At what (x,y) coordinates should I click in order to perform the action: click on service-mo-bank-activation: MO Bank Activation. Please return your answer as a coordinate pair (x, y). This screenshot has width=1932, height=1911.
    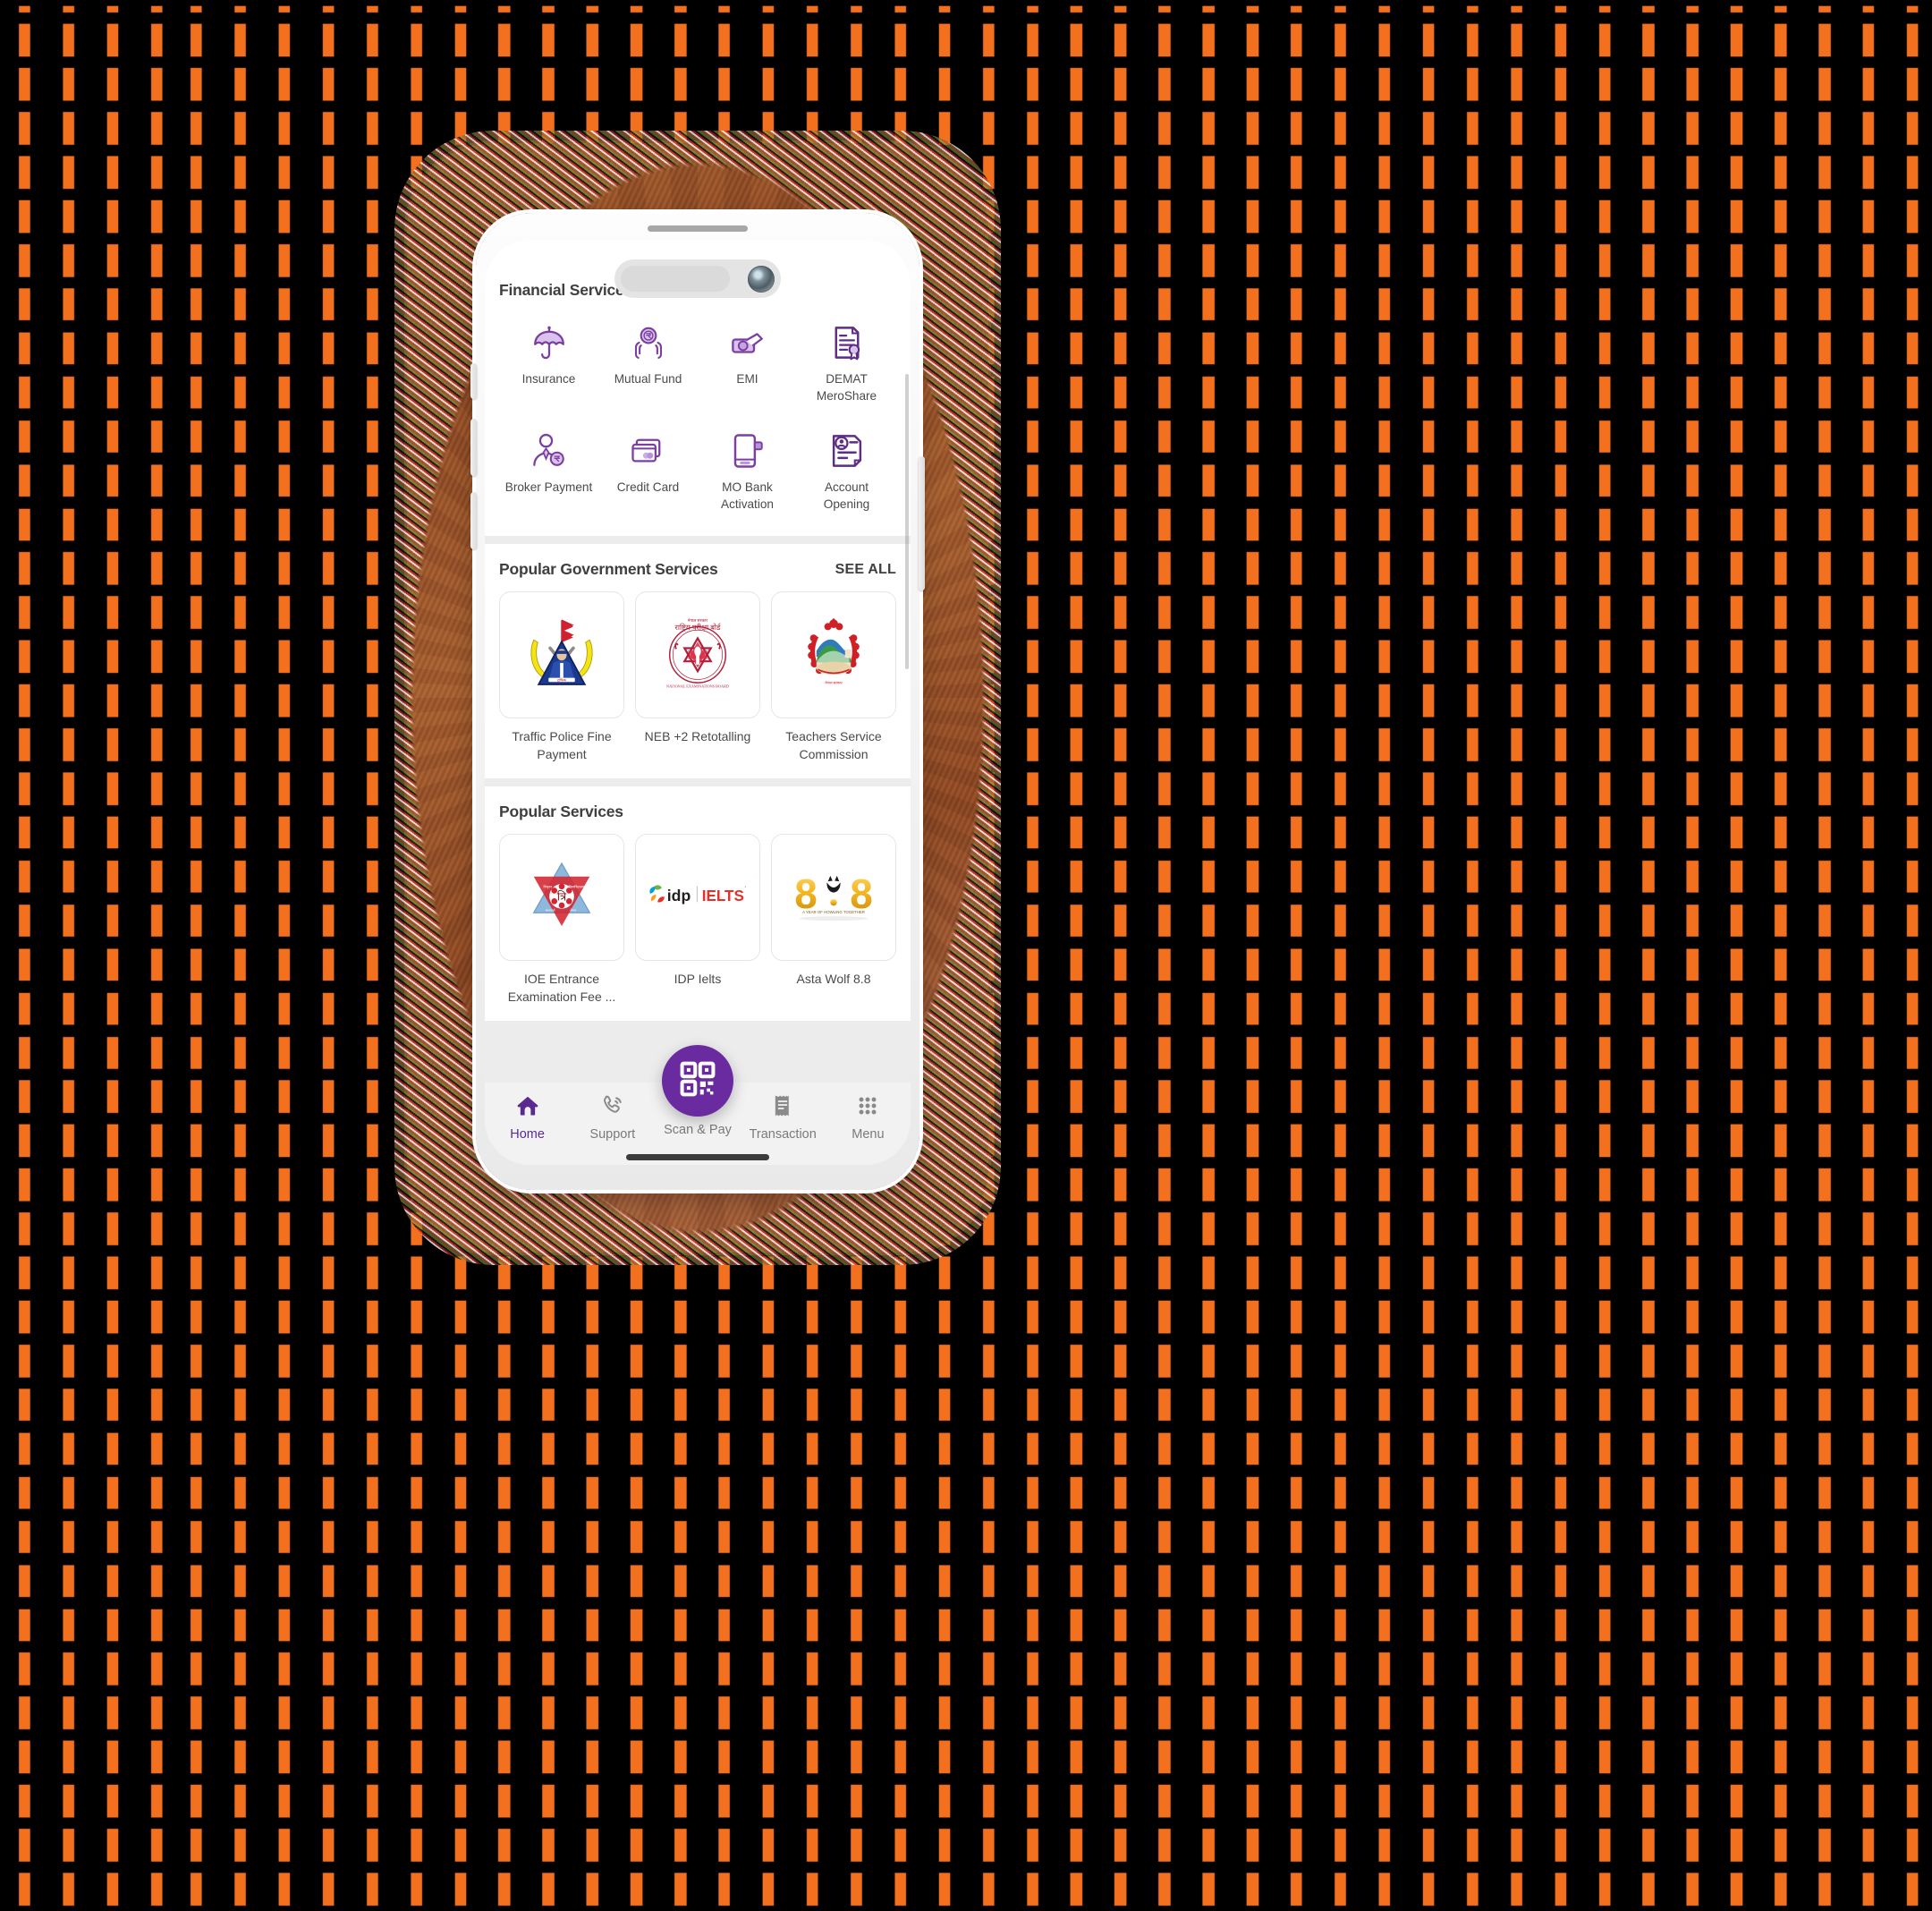
    Looking at the image, I should click on (747, 473).